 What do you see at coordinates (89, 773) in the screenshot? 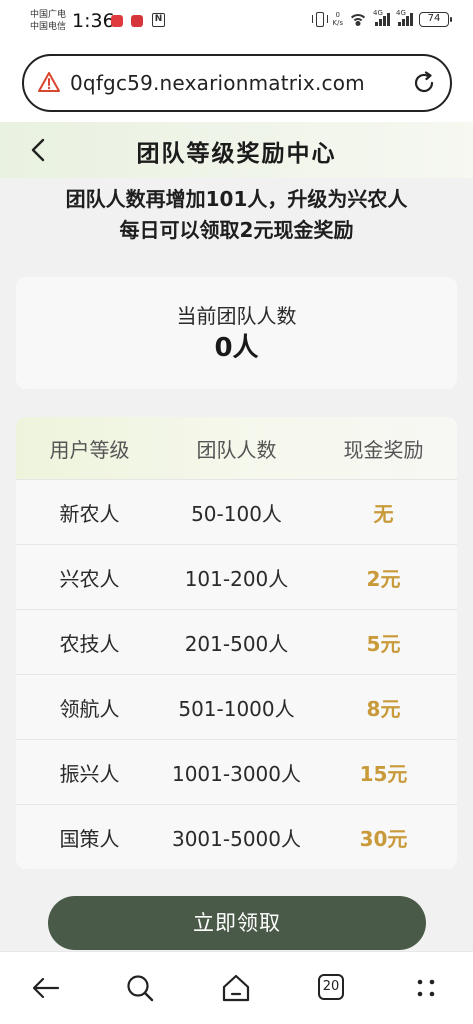
I see `row-level: 振兴人` at bounding box center [89, 773].